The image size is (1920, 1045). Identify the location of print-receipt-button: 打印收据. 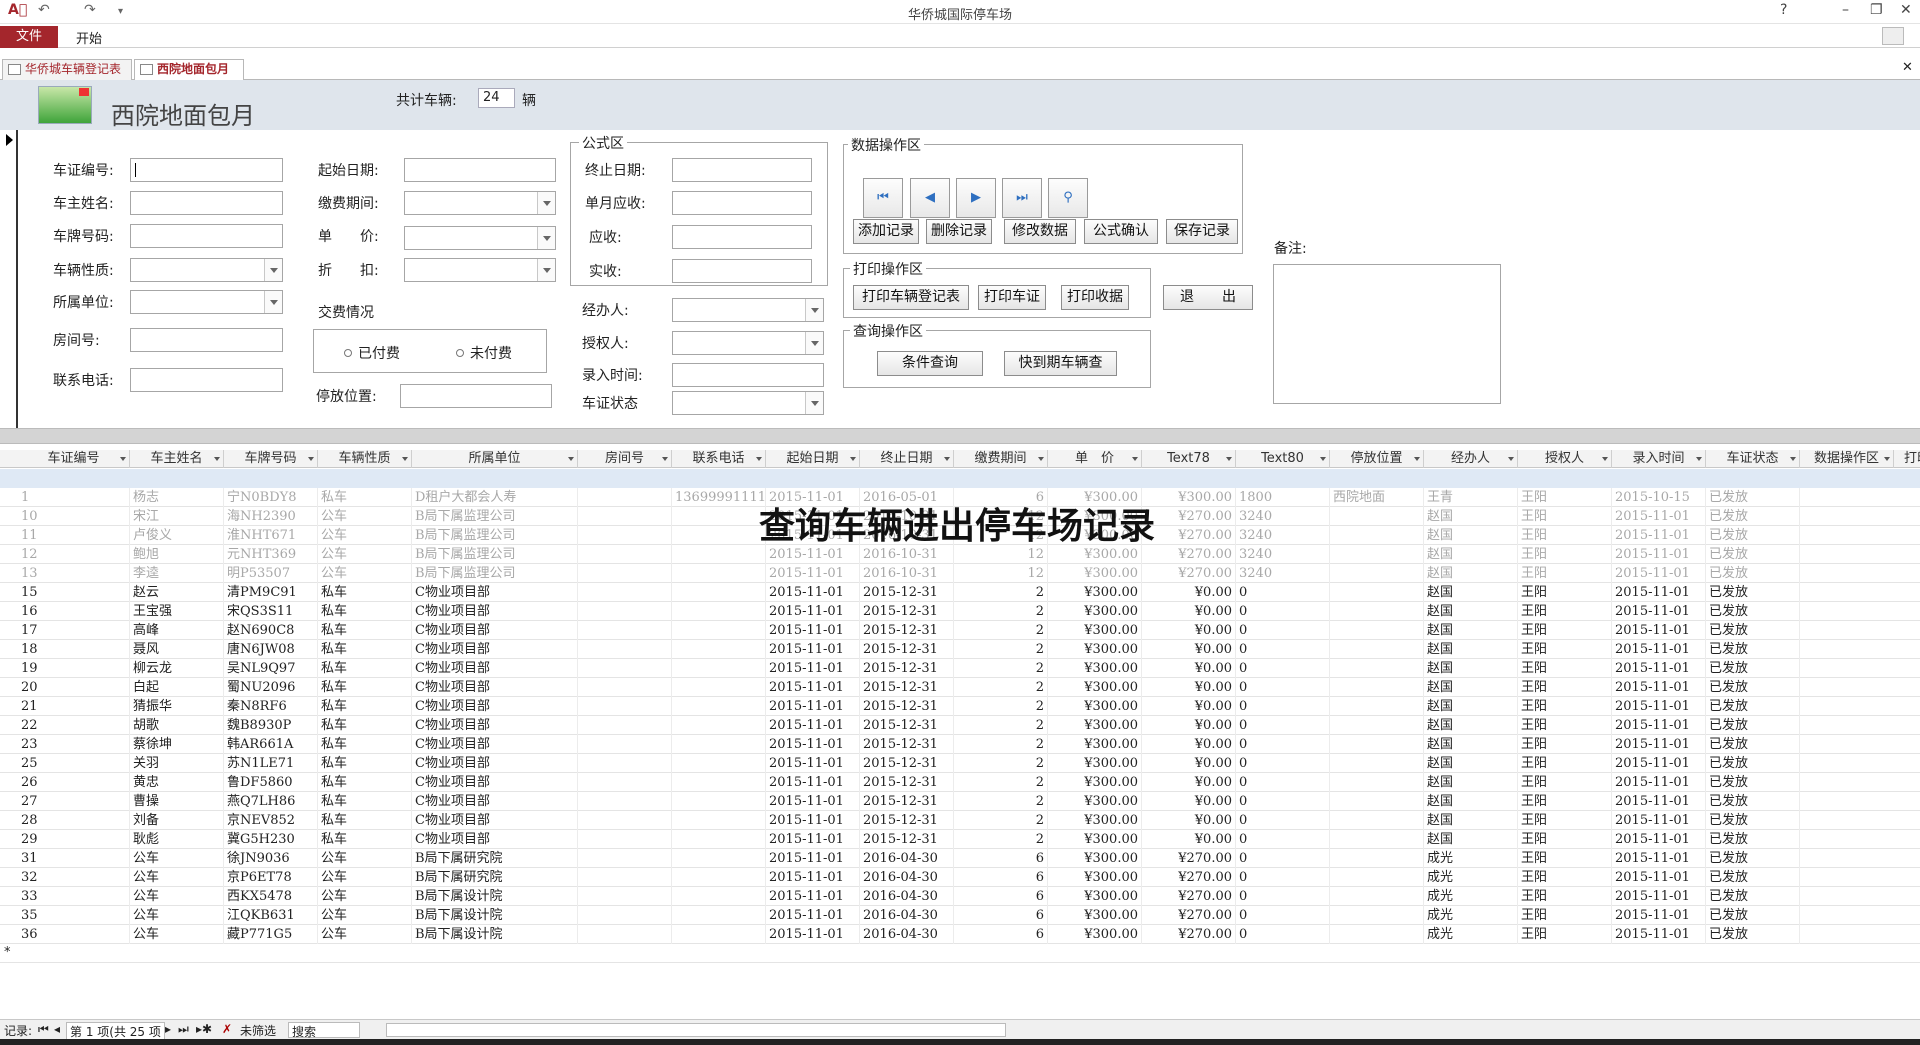
(1095, 297).